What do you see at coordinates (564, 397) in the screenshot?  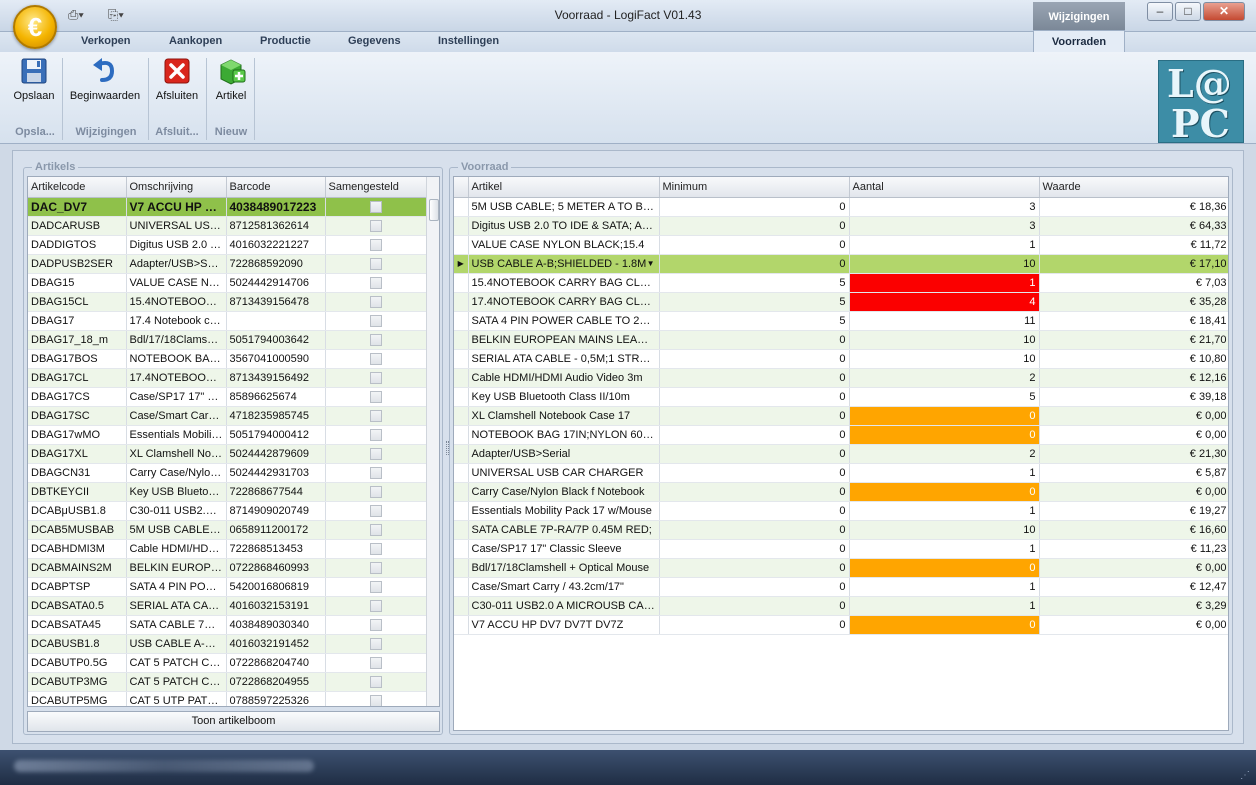 I see `artikel-cell: Key USB Bluetooth Class II/10m` at bounding box center [564, 397].